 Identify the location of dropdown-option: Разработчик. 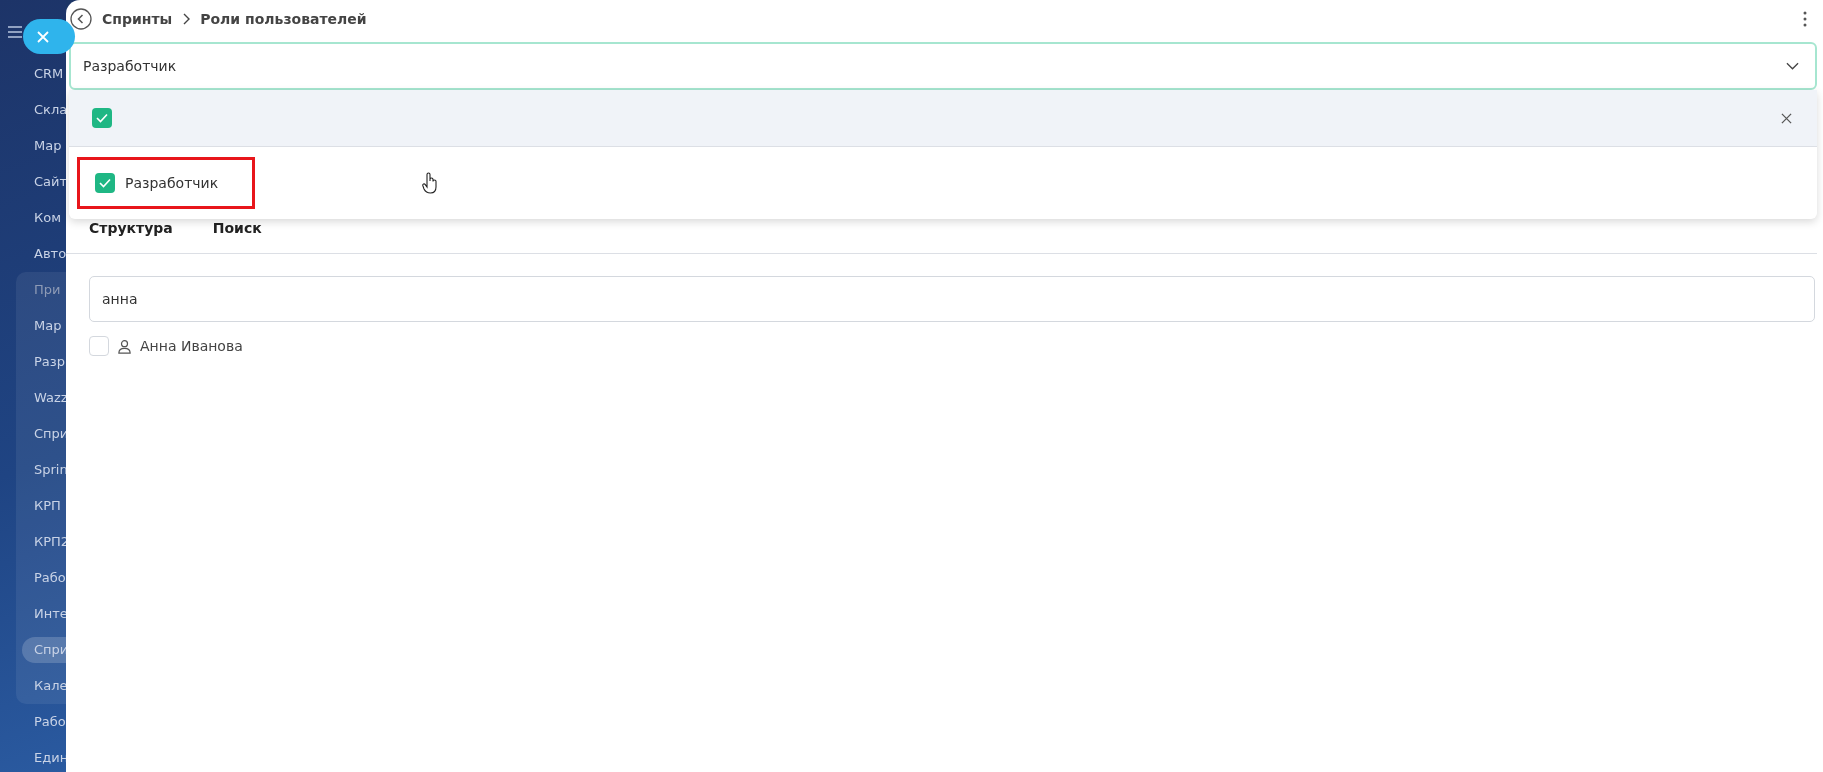
(166, 183).